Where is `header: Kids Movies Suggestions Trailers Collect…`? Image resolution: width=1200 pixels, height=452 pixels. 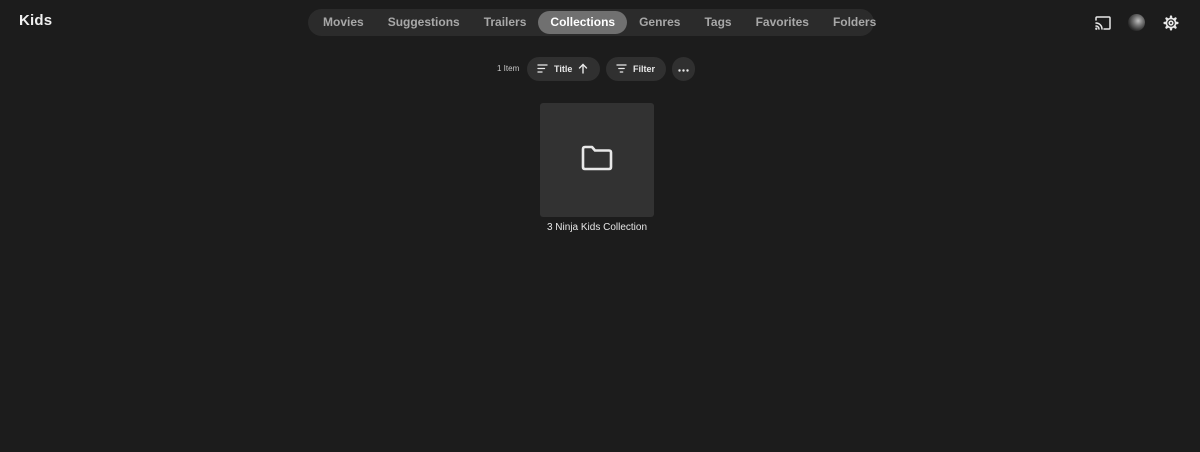 header: Kids Movies Suggestions Trailers Collect… is located at coordinates (600, 23).